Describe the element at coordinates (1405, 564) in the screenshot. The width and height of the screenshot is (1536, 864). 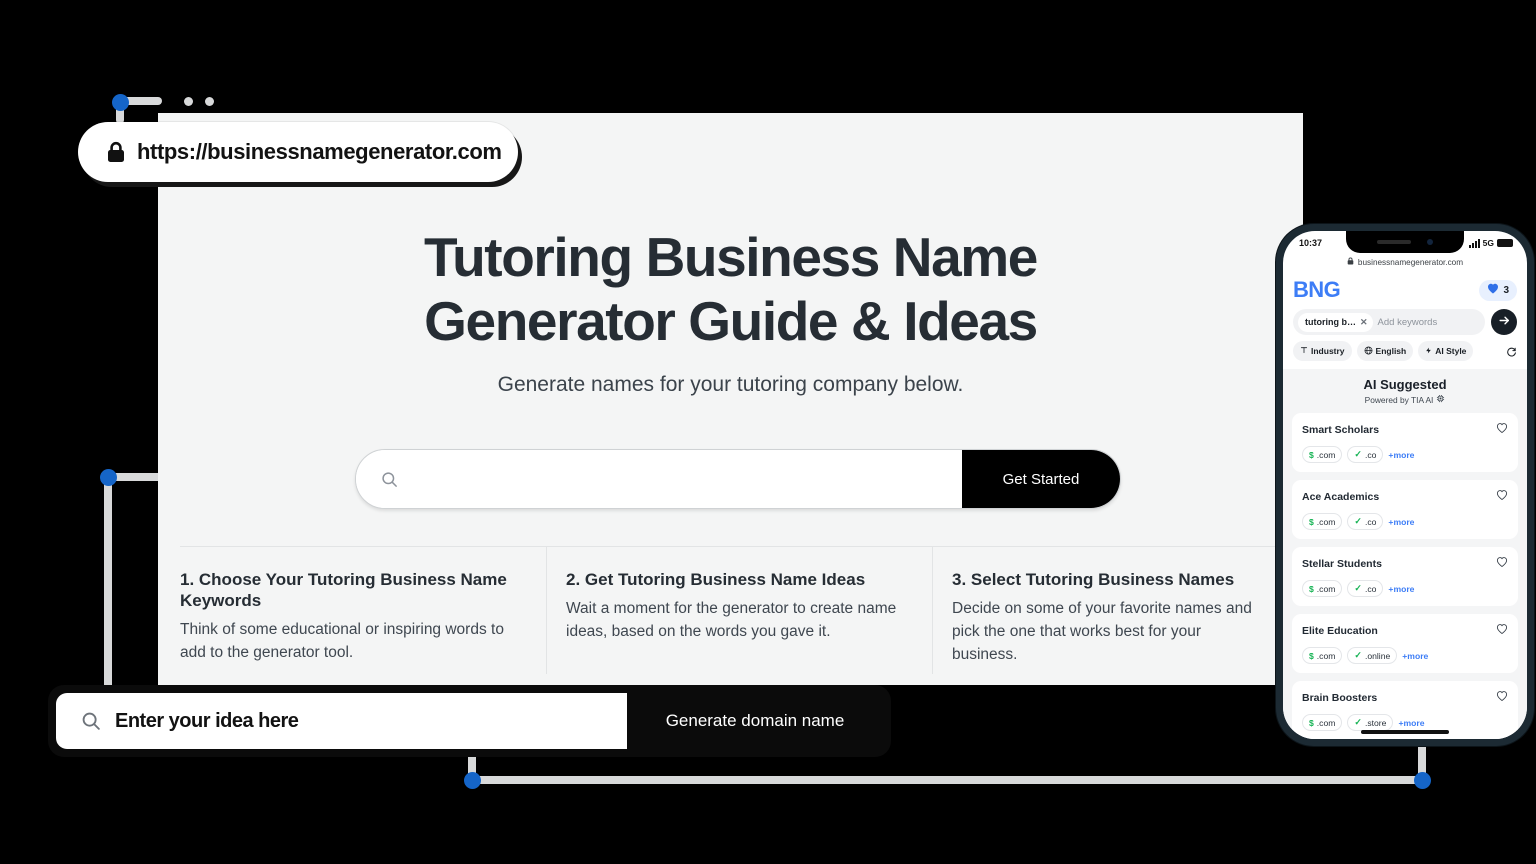
I see `name-card-header: Stellar Students` at that location.